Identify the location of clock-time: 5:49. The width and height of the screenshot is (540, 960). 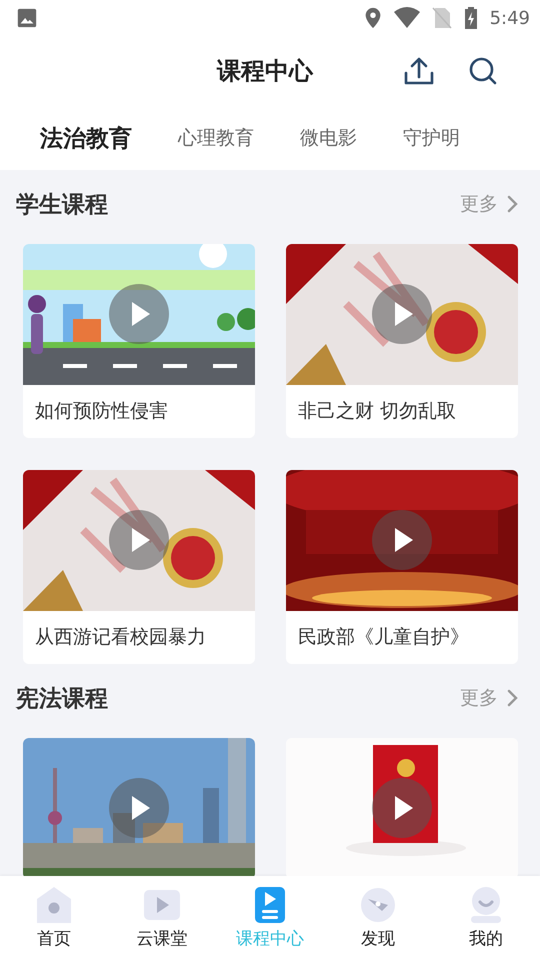
(510, 18).